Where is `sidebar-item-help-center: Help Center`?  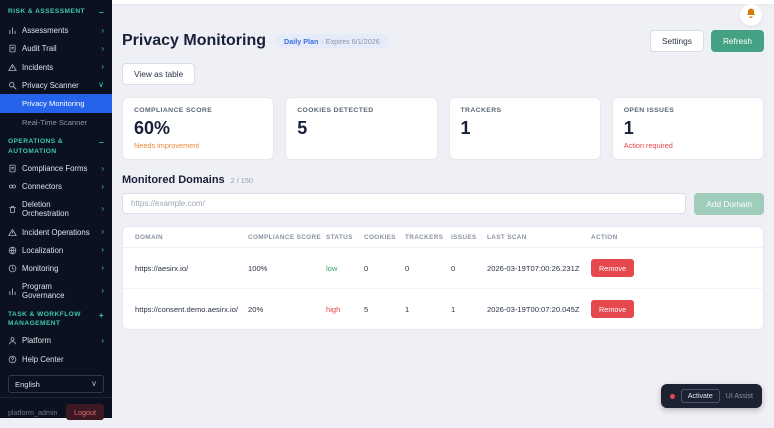
sidebar-item-help-center: Help Center is located at coordinates (56, 359).